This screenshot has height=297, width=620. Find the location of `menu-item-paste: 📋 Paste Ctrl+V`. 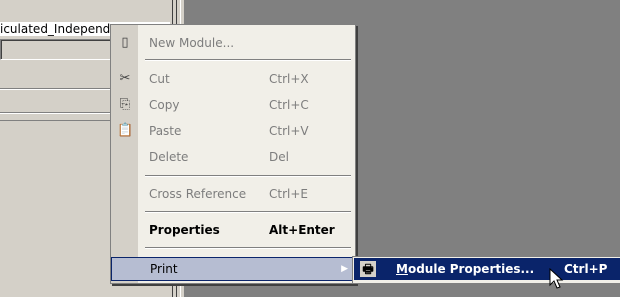

menu-item-paste: 📋 Paste Ctrl+V is located at coordinates (233, 131).